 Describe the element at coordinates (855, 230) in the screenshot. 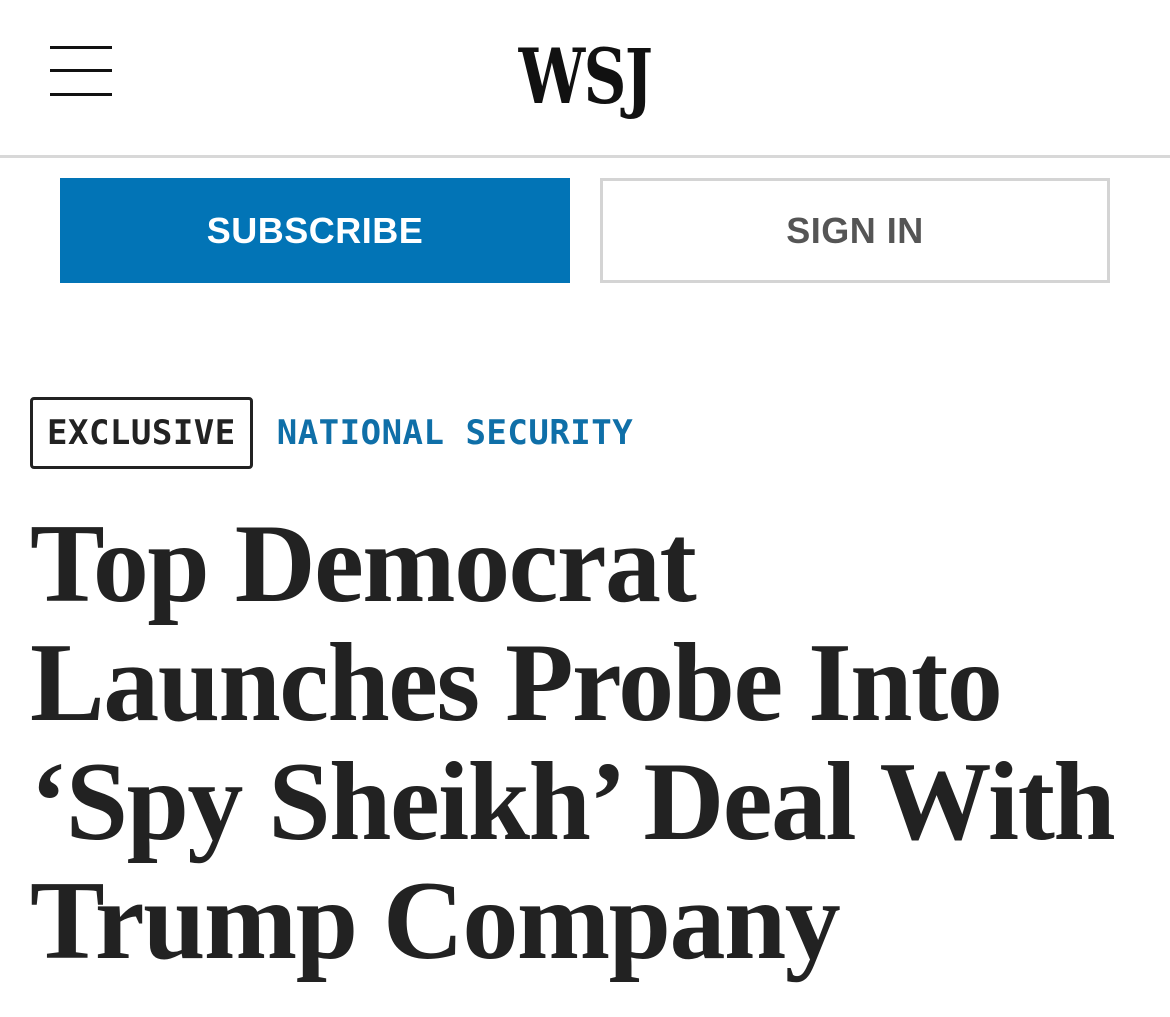

I see `sign-in-button: SIGN IN` at that location.